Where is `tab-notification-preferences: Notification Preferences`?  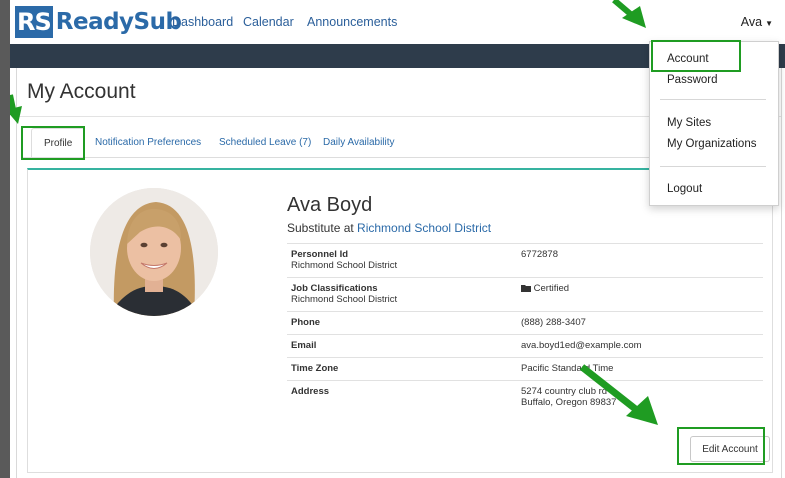 tab-notification-preferences: Notification Preferences is located at coordinates (148, 143).